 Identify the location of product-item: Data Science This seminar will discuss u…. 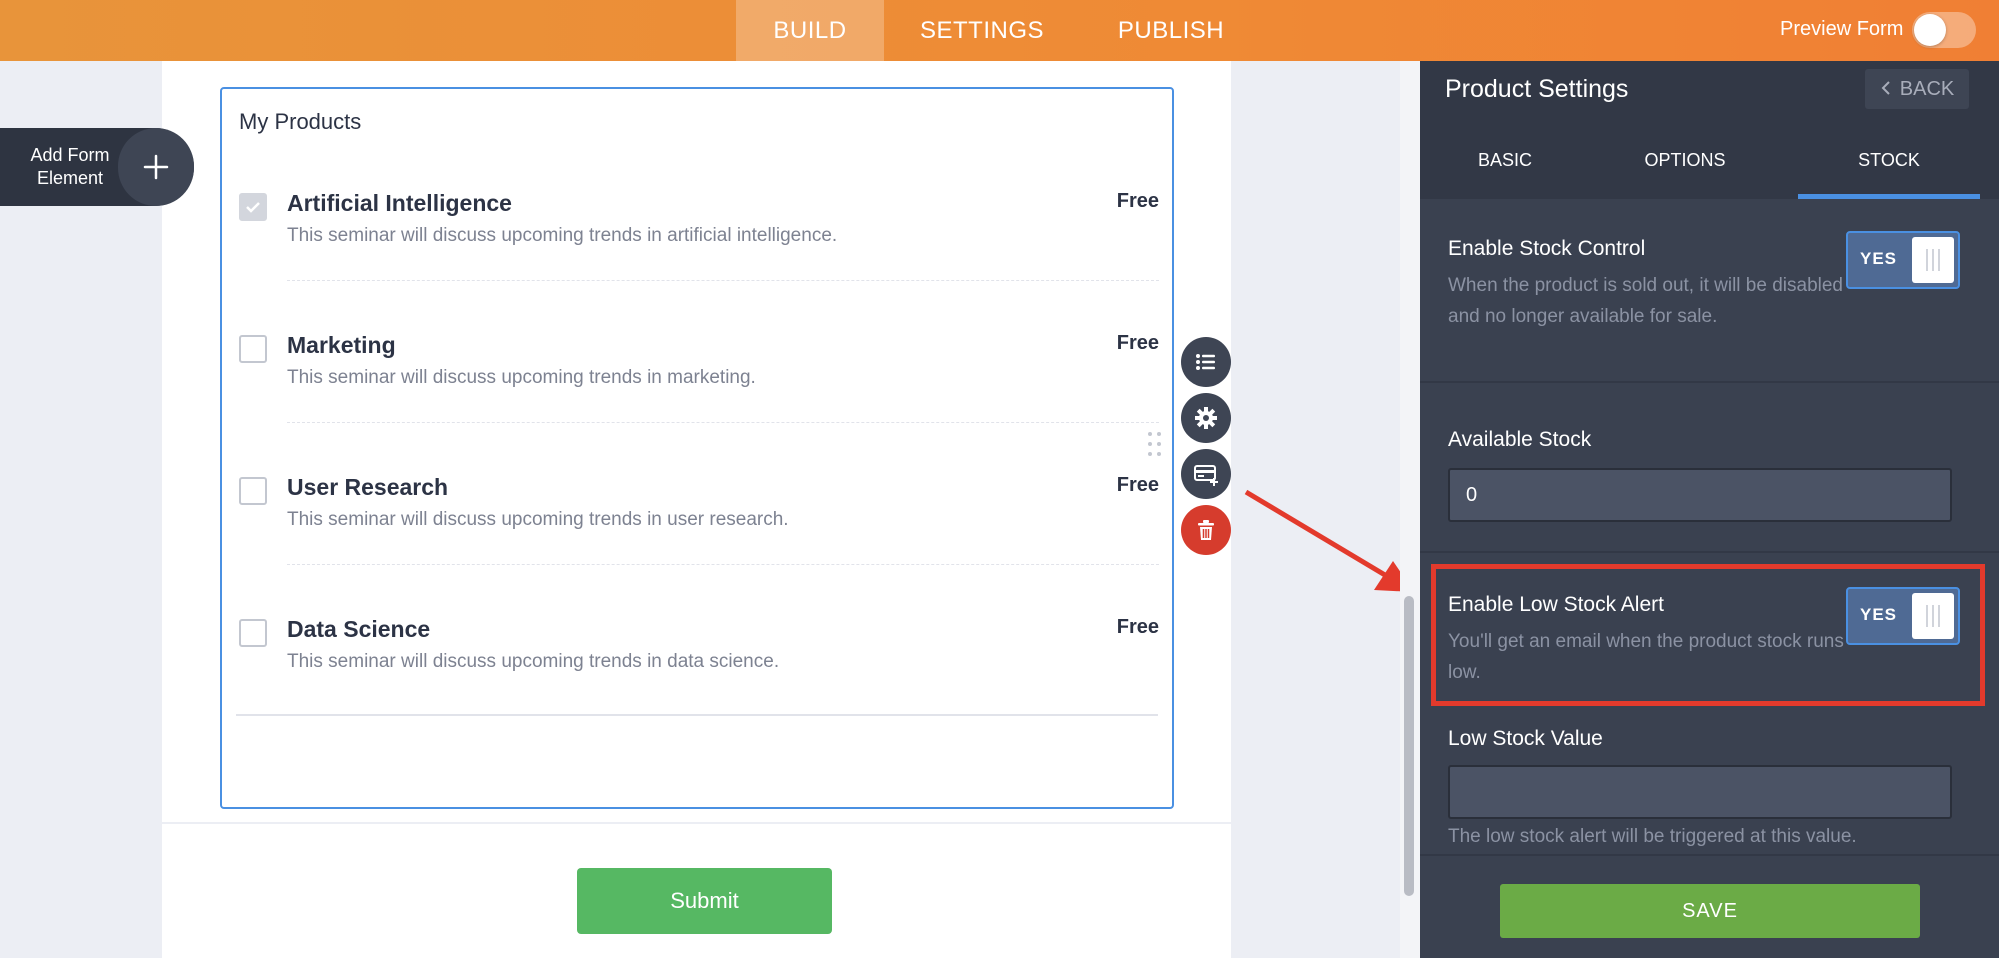
(699, 682).